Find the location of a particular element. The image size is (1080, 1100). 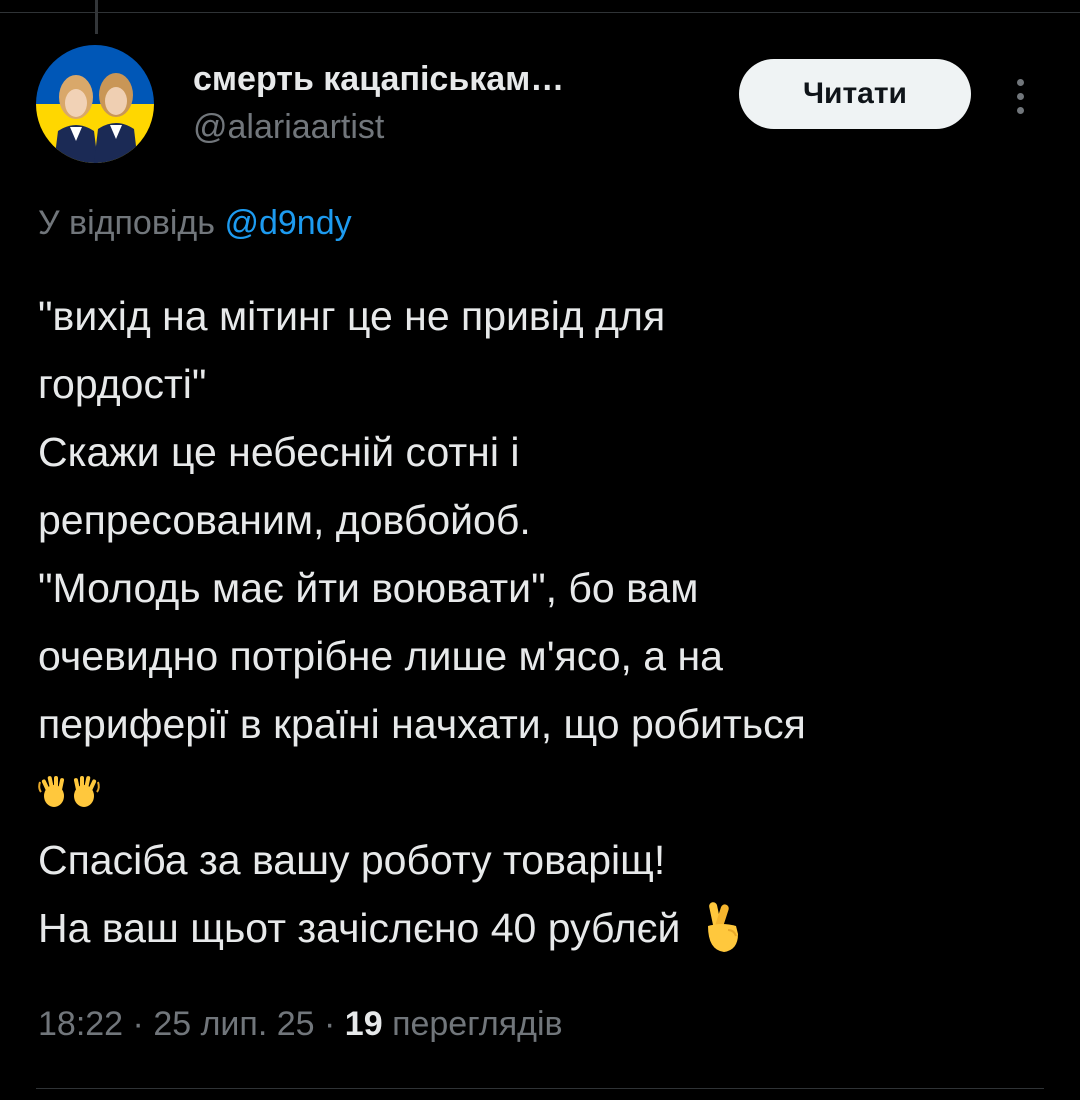

thread-connector-line is located at coordinates (96, 17).